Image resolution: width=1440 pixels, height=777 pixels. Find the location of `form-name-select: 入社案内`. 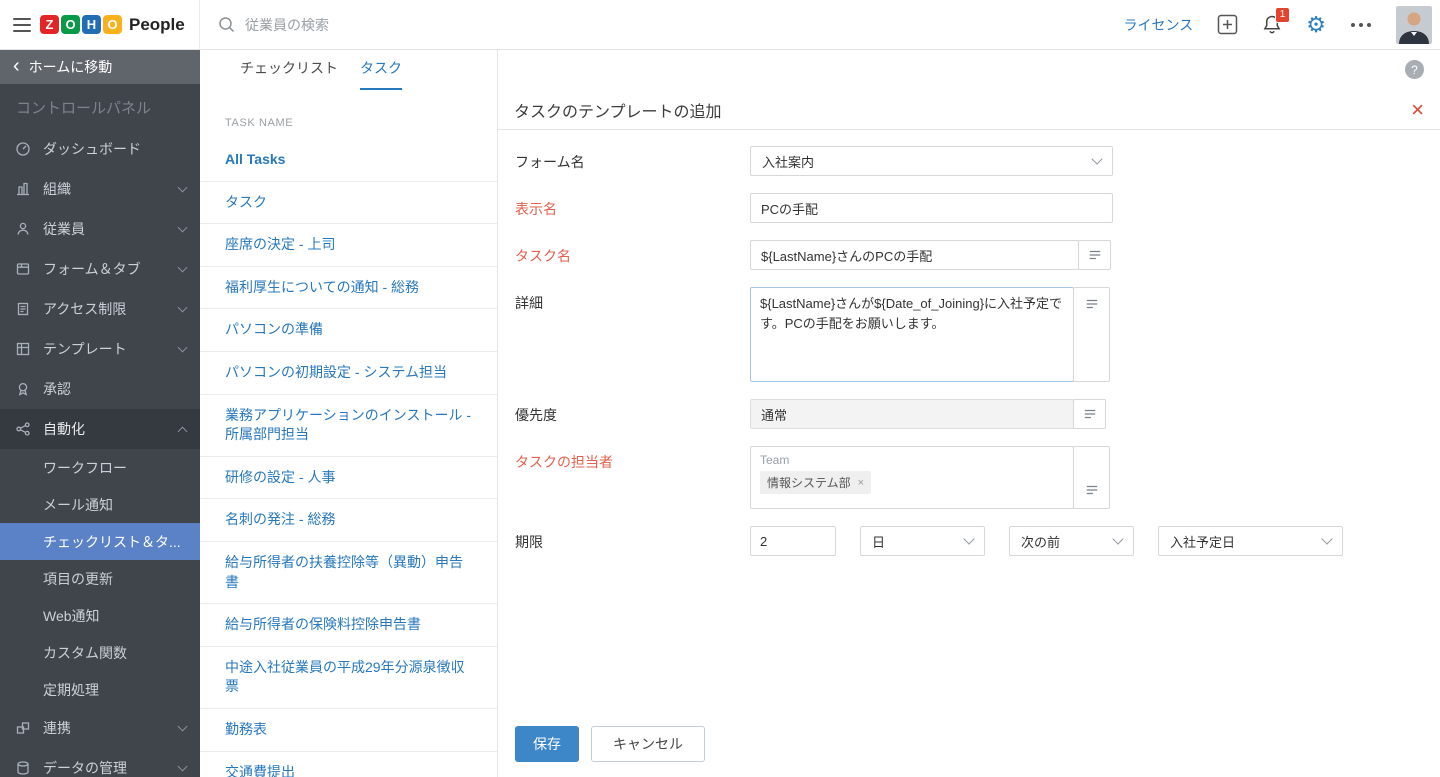

form-name-select: 入社案内 is located at coordinates (931, 161).